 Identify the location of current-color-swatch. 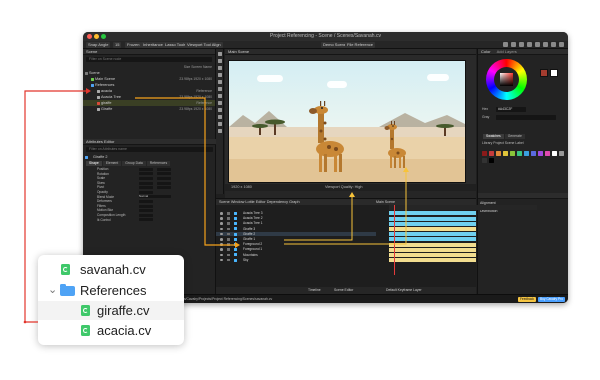
(544, 73).